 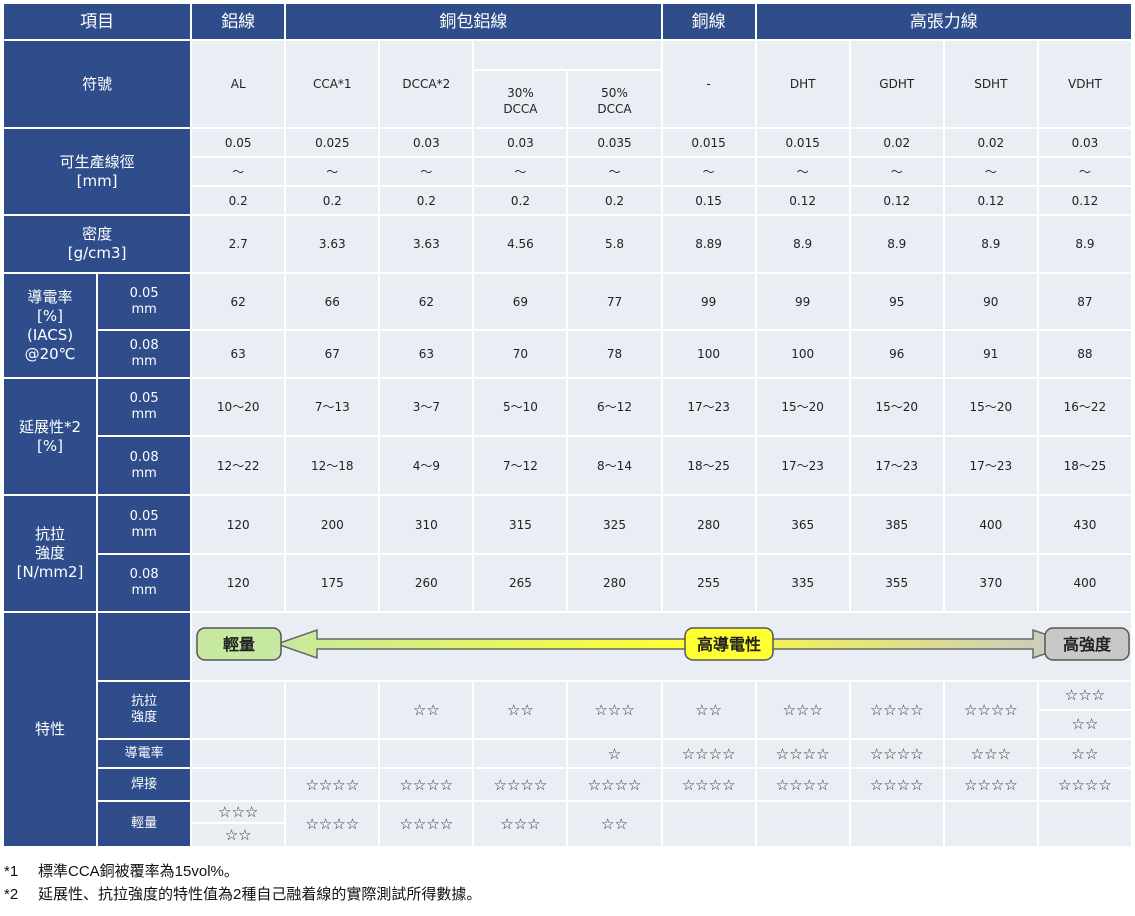 I want to click on light-stars: ☆☆, so click(x=614, y=824).